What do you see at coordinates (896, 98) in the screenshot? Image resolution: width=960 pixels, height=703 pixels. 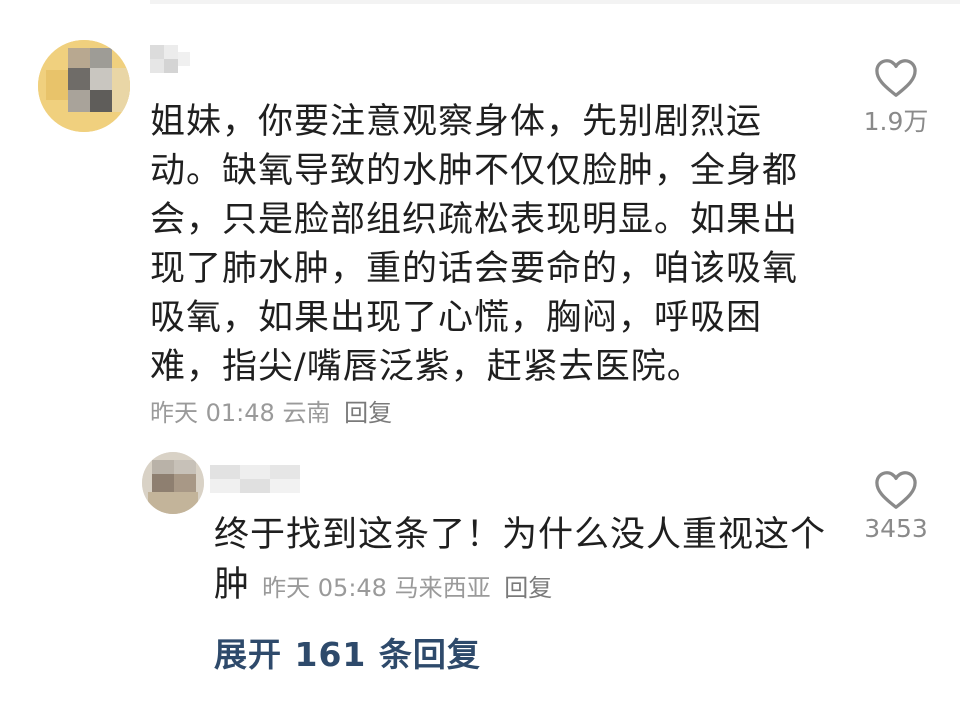 I see `like-button: 1.9万` at bounding box center [896, 98].